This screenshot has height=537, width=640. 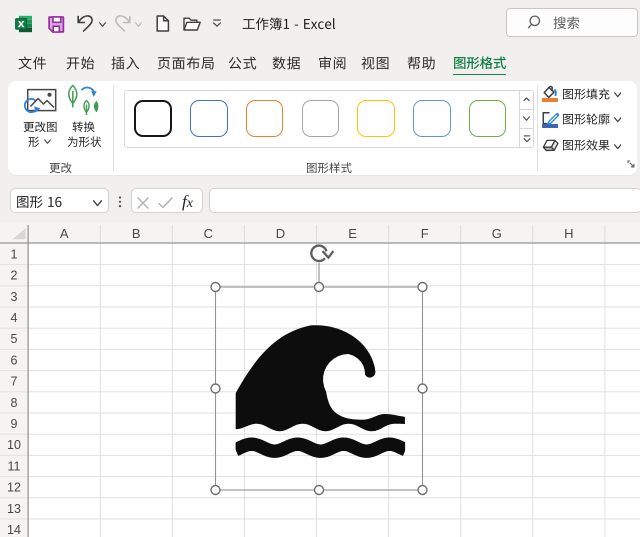 I want to click on svg-text: 1, so click(x=14, y=254).